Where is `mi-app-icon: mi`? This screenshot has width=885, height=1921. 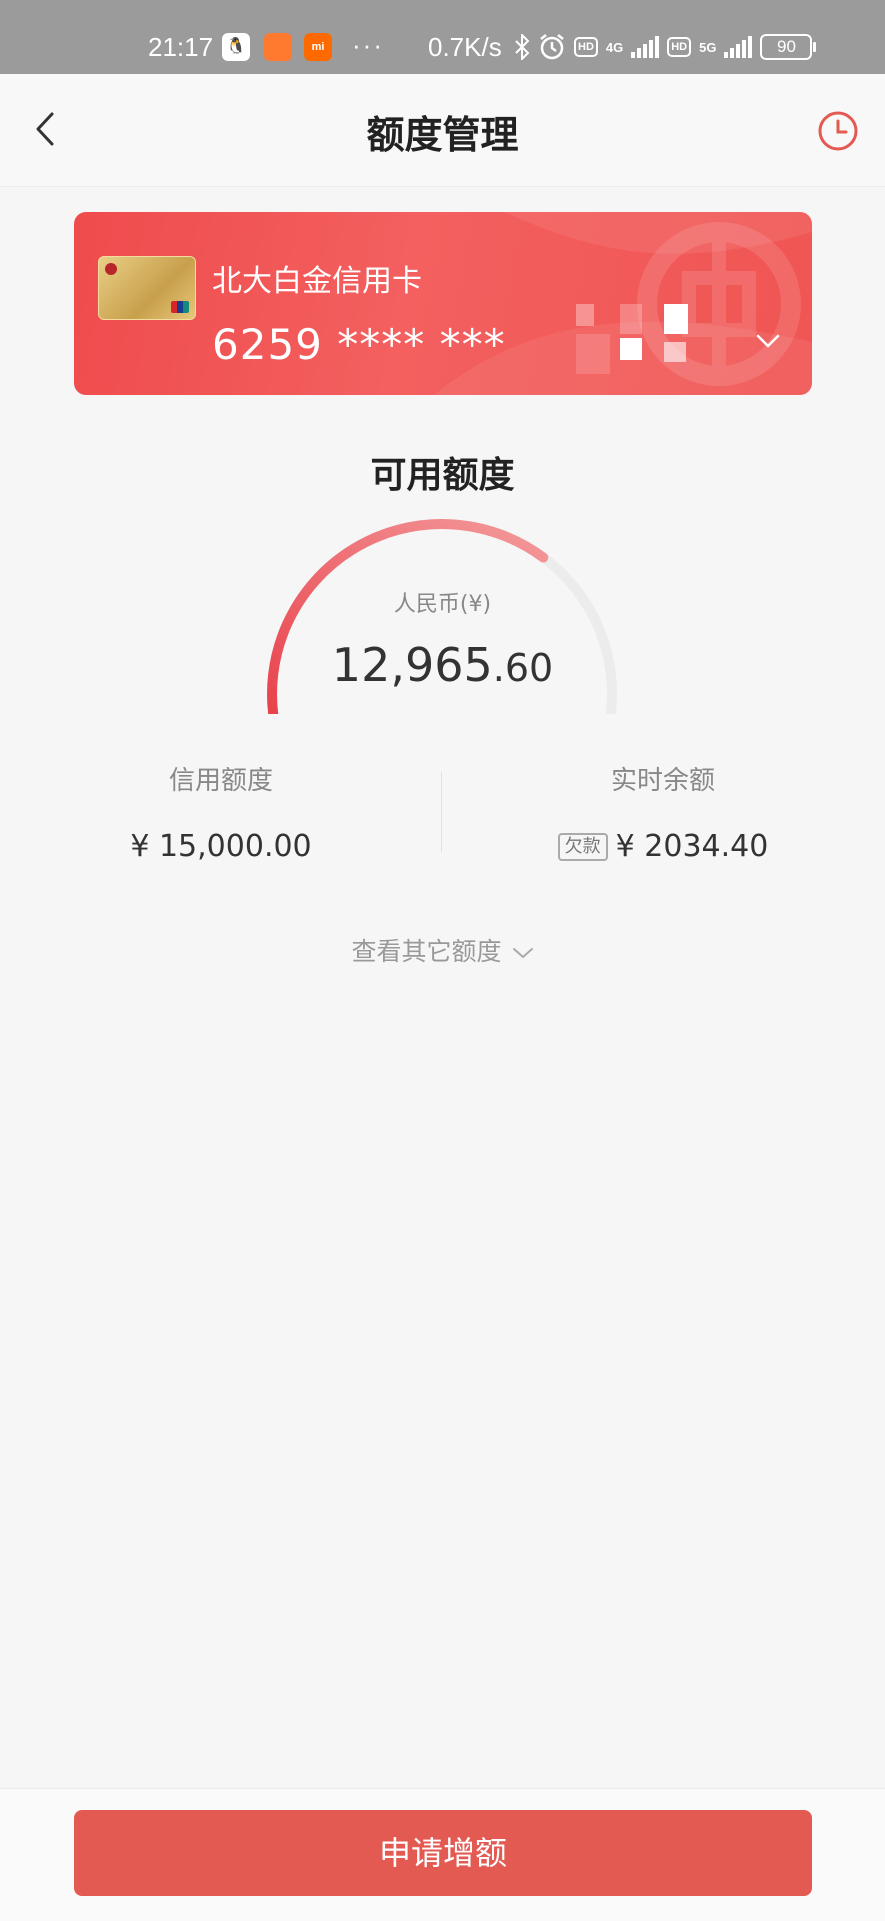 mi-app-icon: mi is located at coordinates (318, 47).